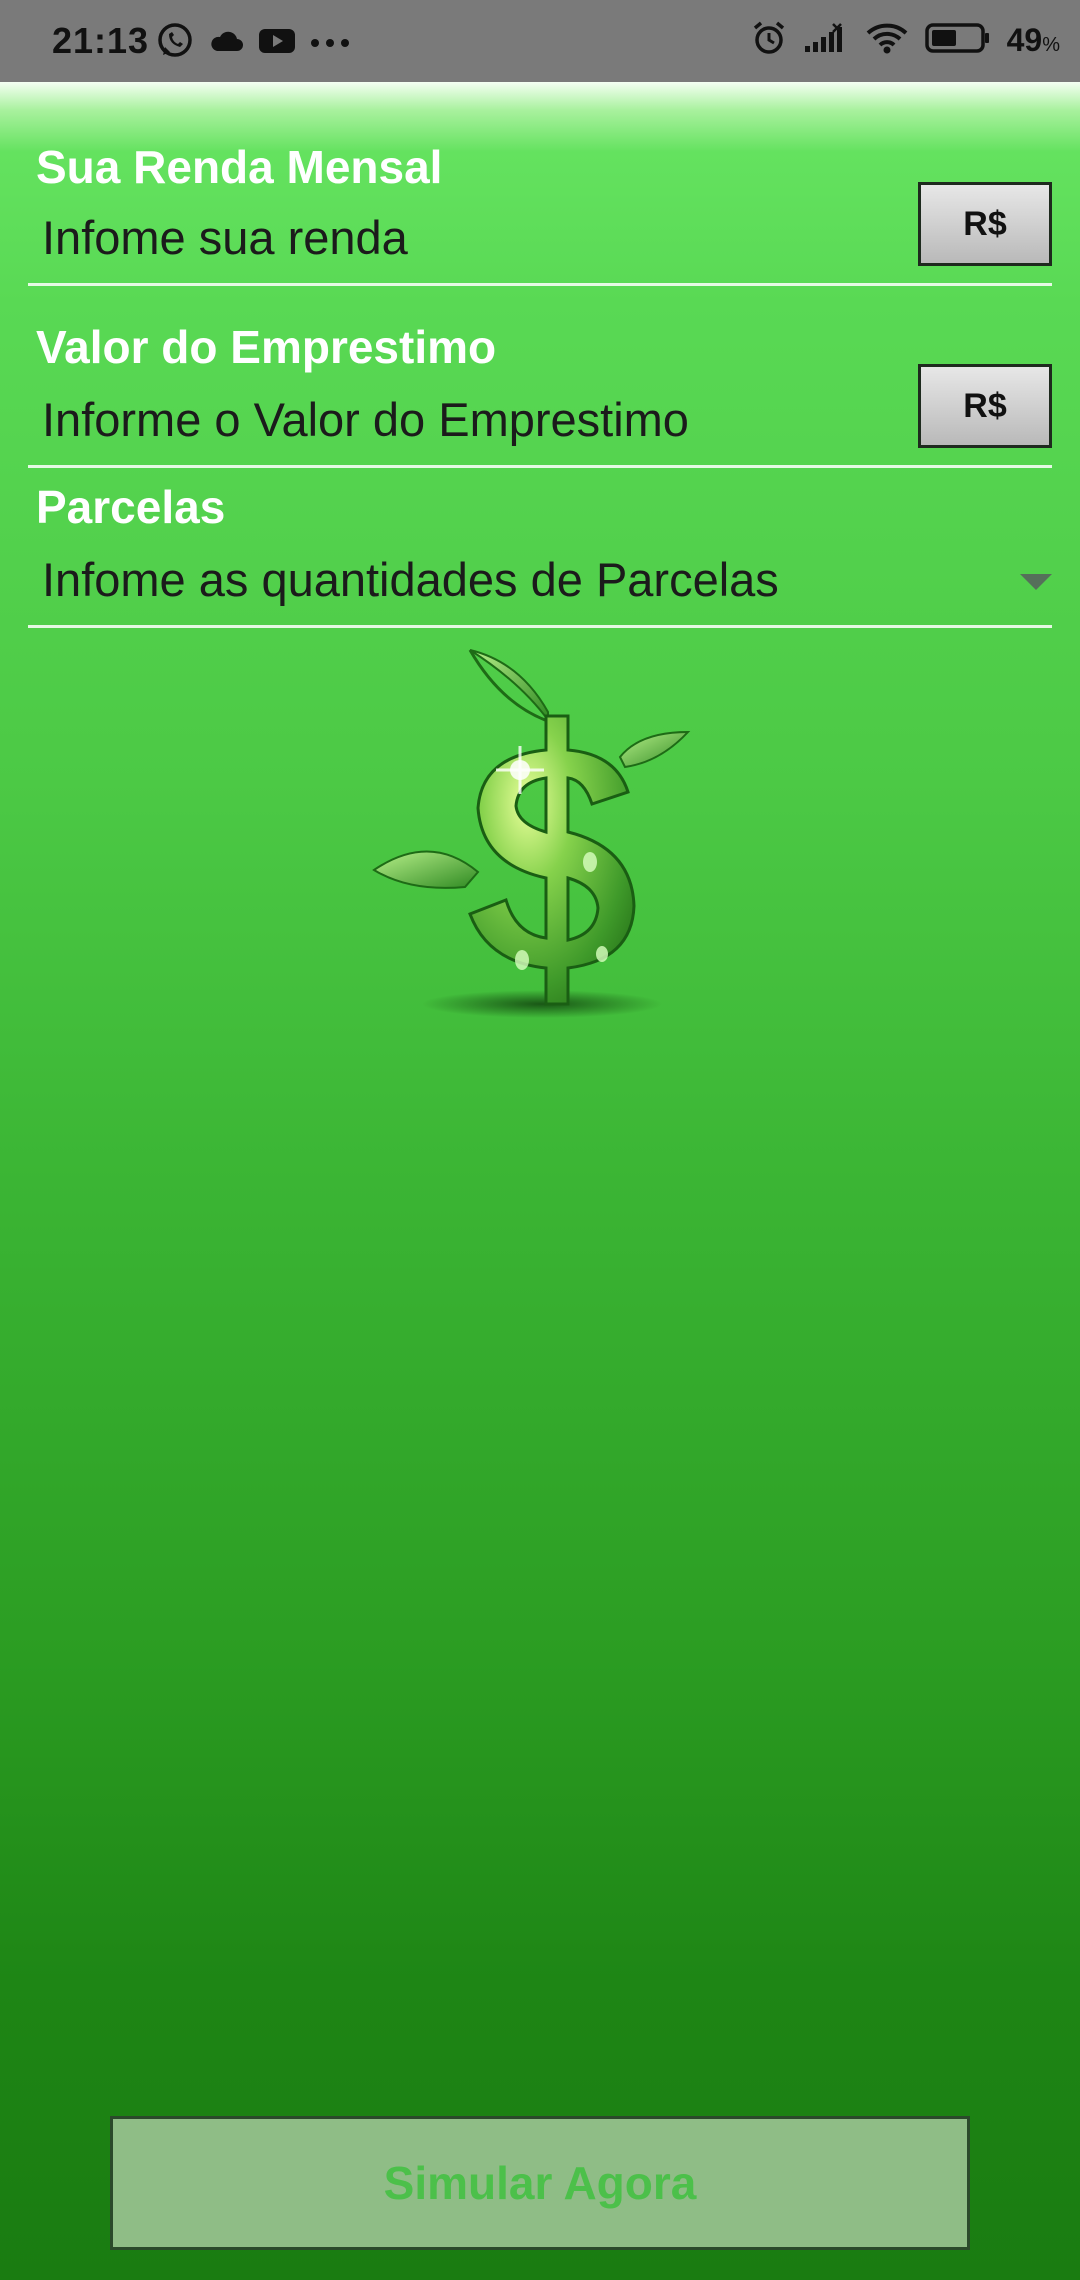 The height and width of the screenshot is (2280, 1080). Describe the element at coordinates (540, 2183) in the screenshot. I see `simulate-button: Simular Agora` at that location.